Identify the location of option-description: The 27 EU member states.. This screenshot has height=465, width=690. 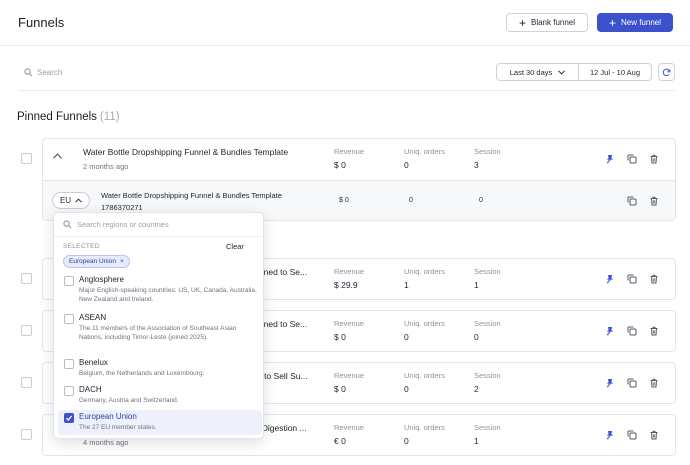
(118, 427).